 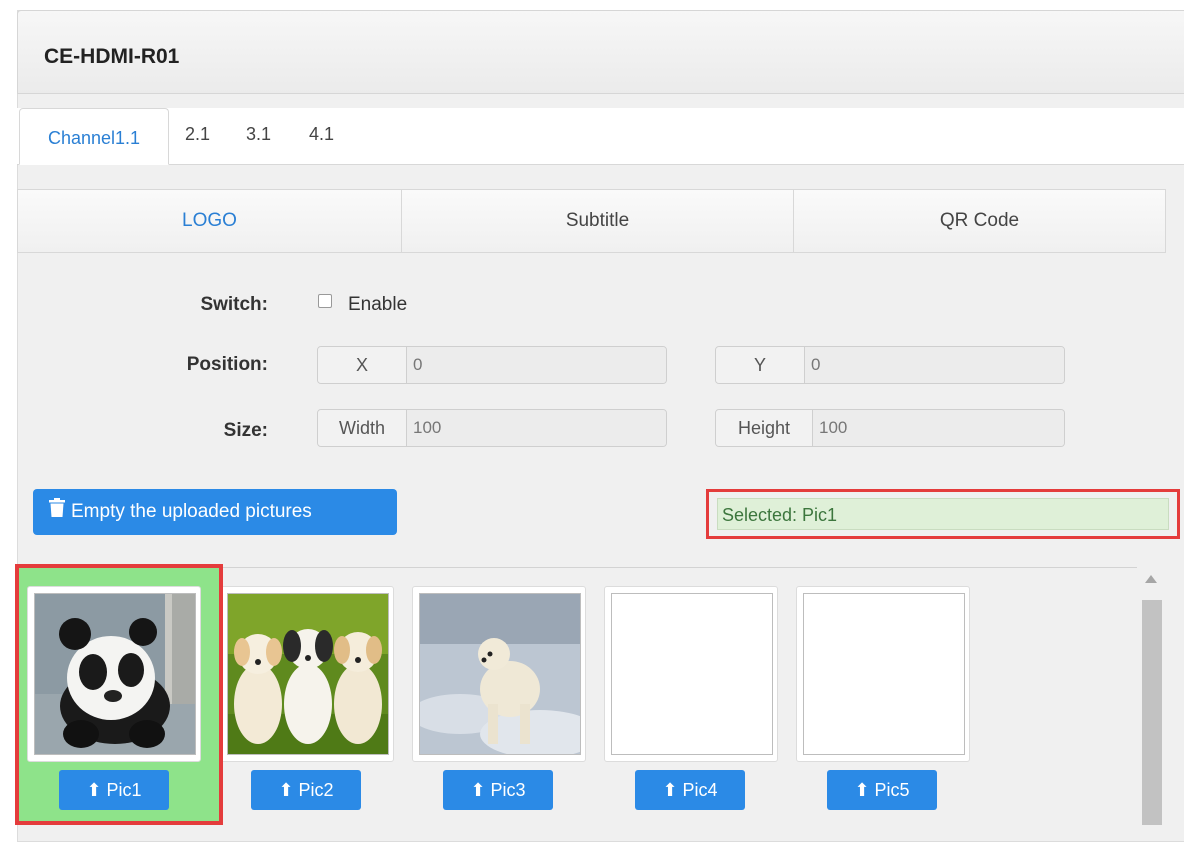 What do you see at coordinates (938, 428) in the screenshot?
I see `height-input: 100` at bounding box center [938, 428].